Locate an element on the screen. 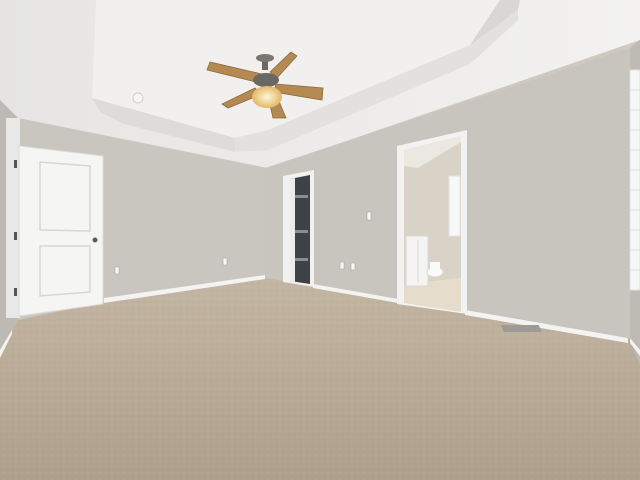 The image size is (640, 480). window is located at coordinates (634, 180).